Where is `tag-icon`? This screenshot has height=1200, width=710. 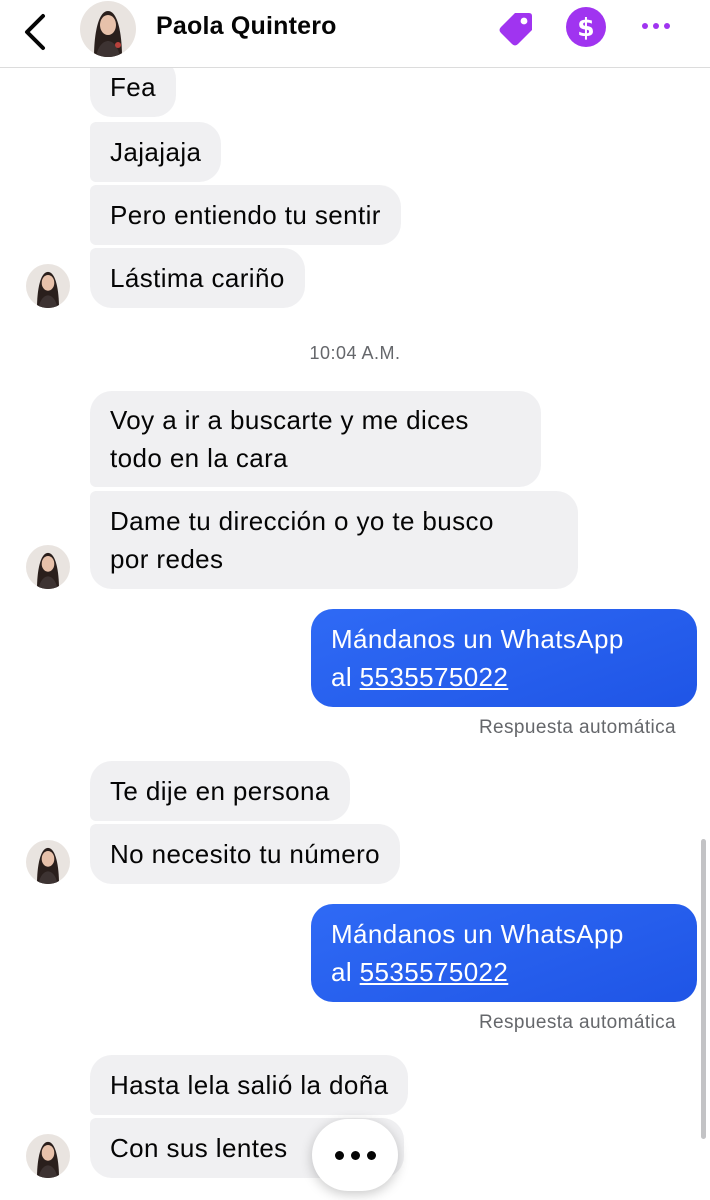
tag-icon is located at coordinates (515, 29).